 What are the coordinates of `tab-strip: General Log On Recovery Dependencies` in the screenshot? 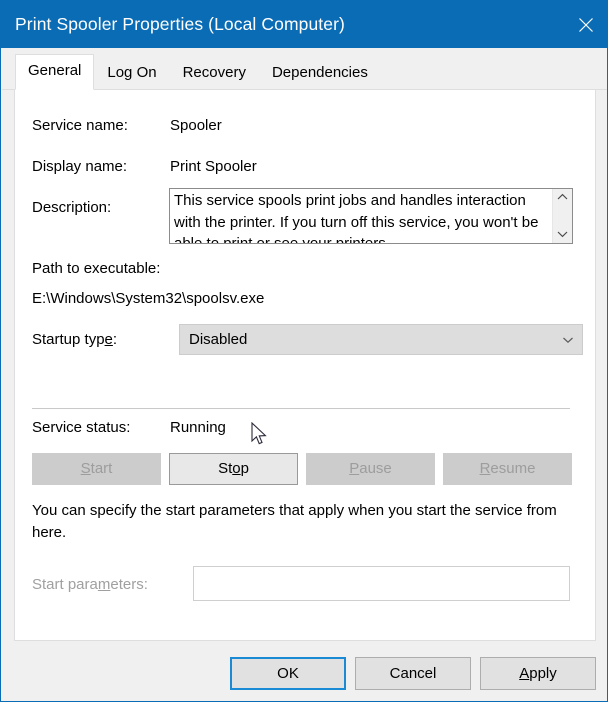 It's located at (304, 69).